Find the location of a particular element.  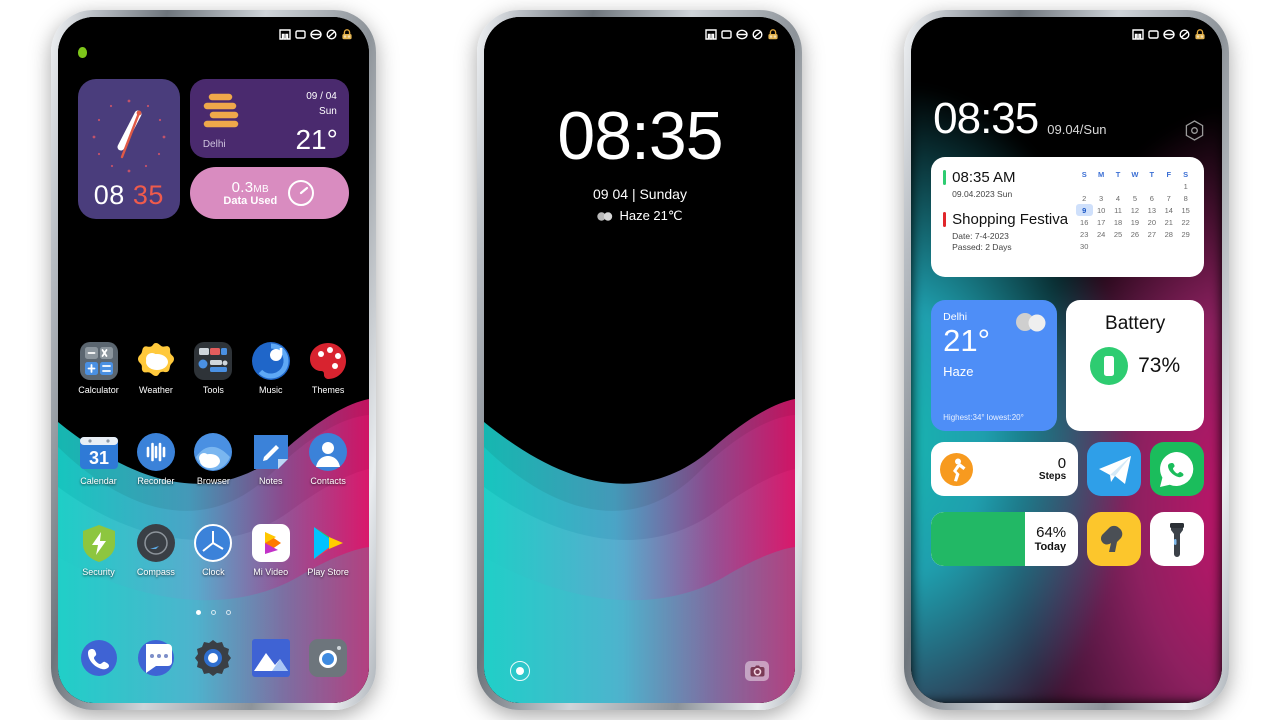

calendar-day: 7 is located at coordinates (1168, 198).